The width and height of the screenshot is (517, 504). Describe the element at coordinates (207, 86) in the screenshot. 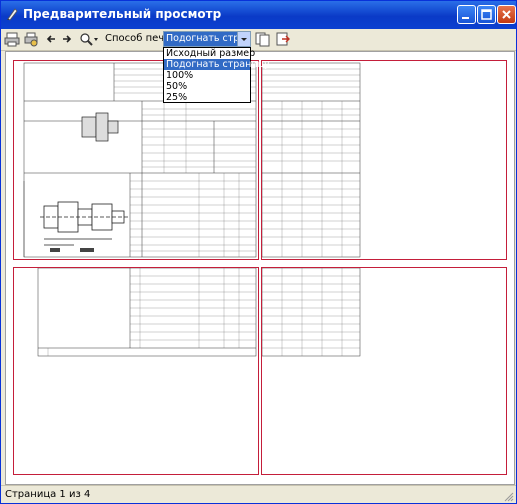

I see `dropdown-option: 50%` at that location.